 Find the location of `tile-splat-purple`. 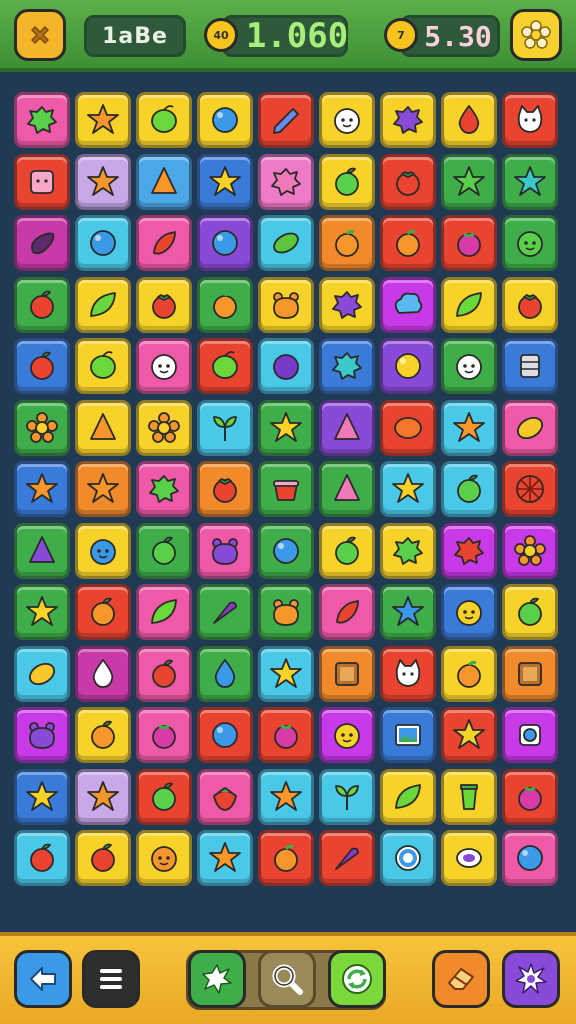

tile-splat-purple is located at coordinates (408, 120).